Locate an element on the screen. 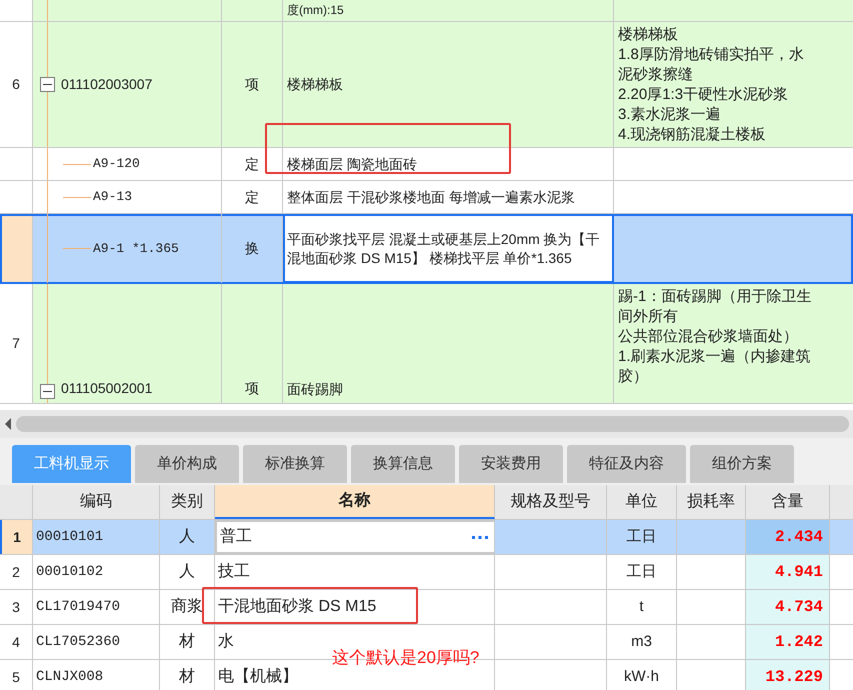 Image resolution: width=853 pixels, height=690 pixels. row-header: 3 is located at coordinates (16, 607).